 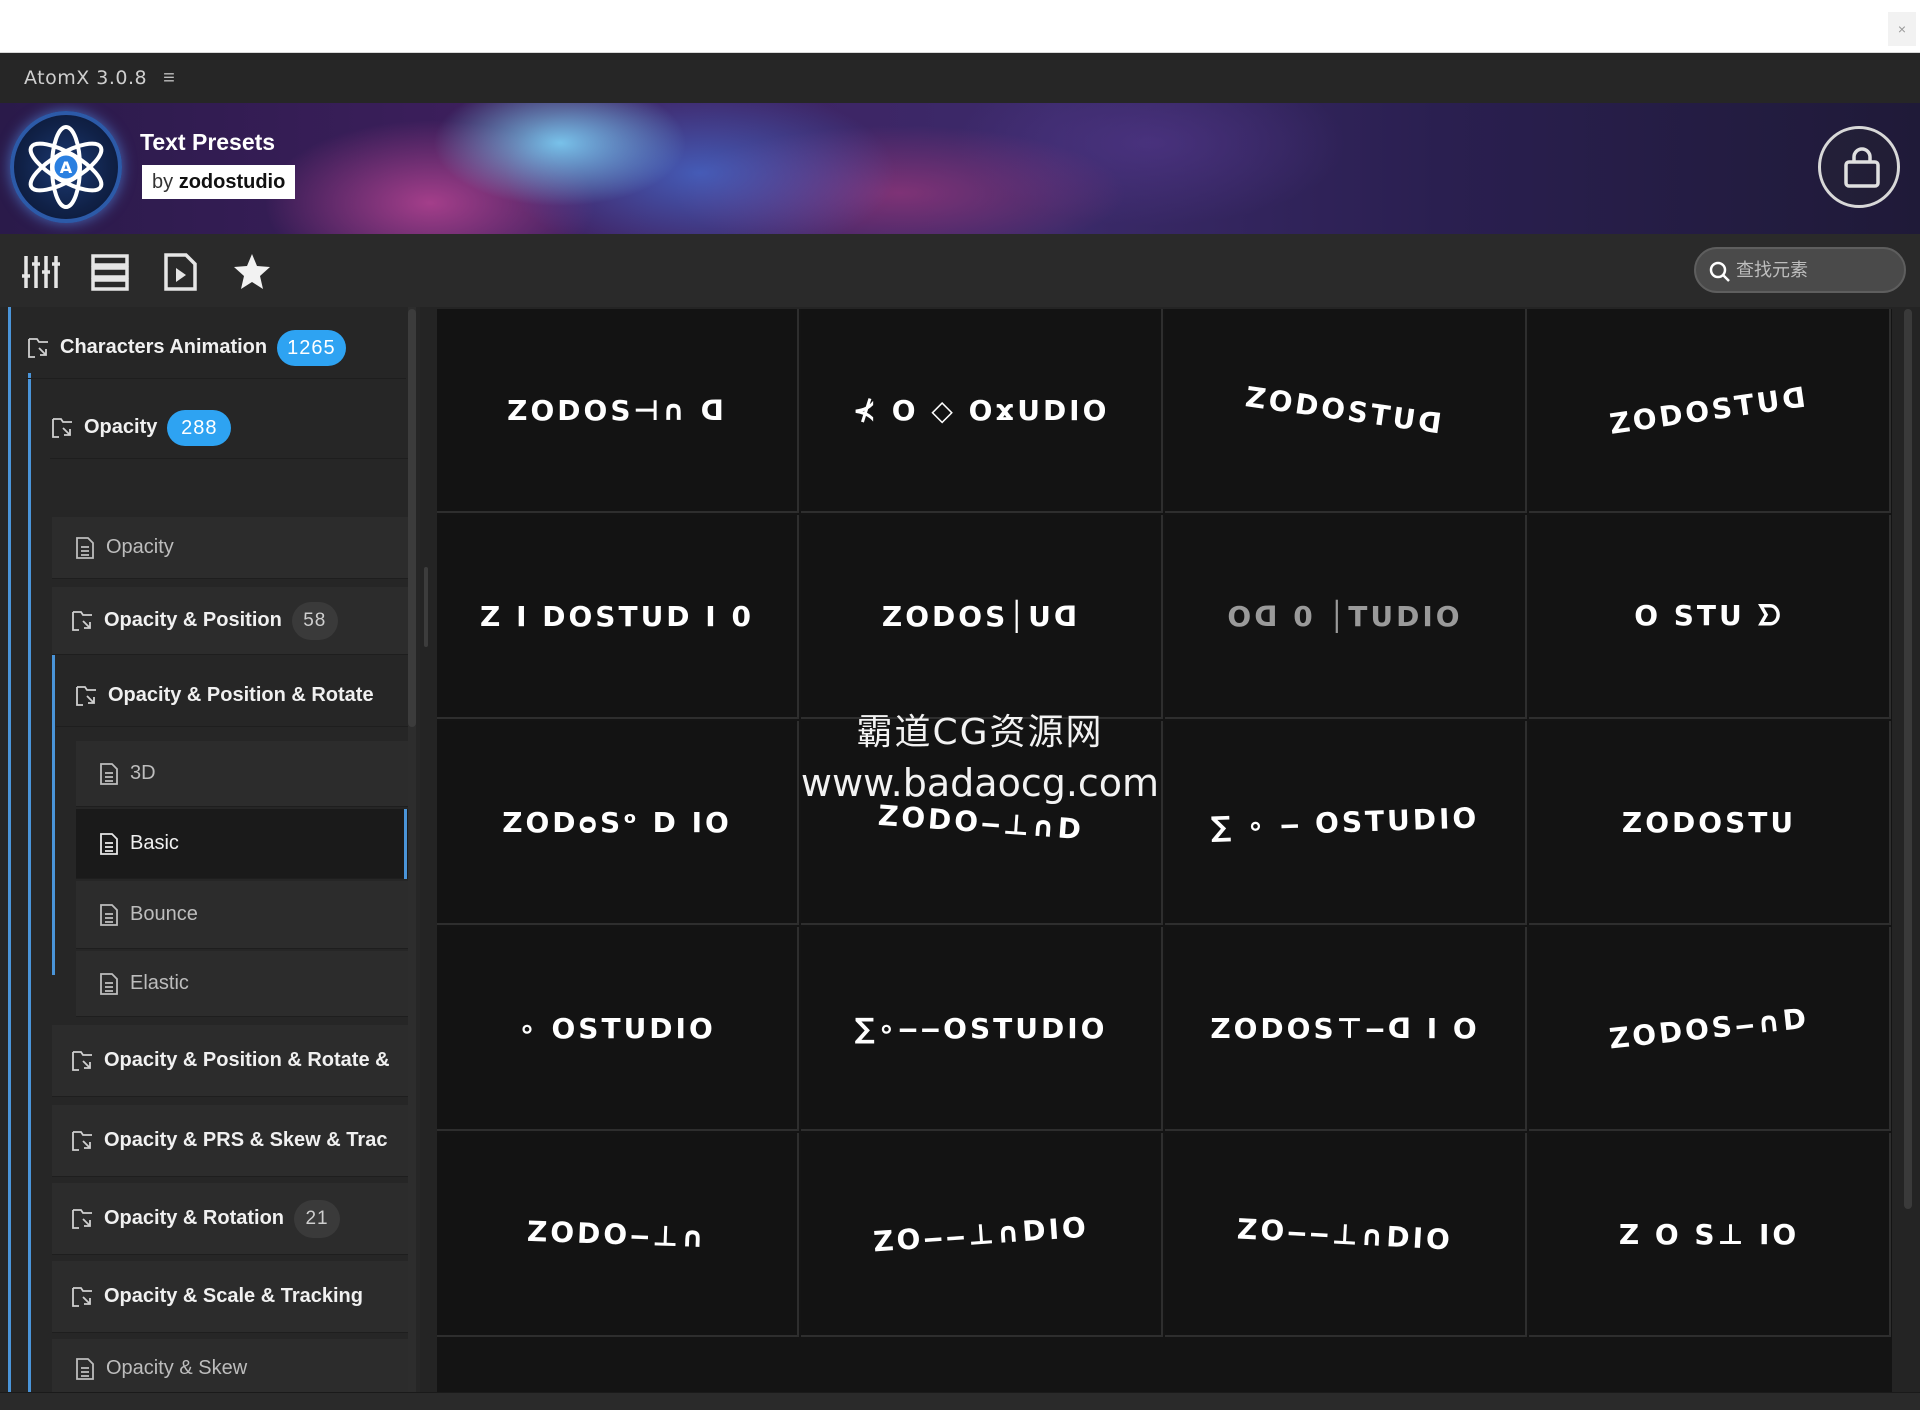 I want to click on tree-item-label: Opacity & Skew, so click(x=177, y=1368).